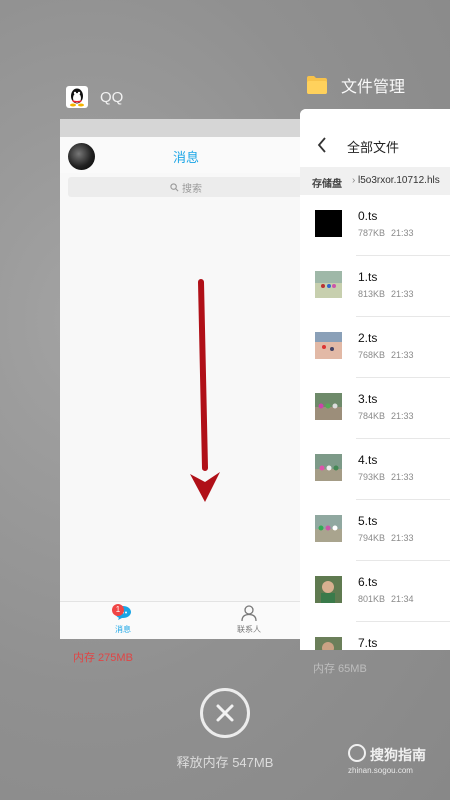  I want to click on file-name: 2.ts, so click(368, 338).